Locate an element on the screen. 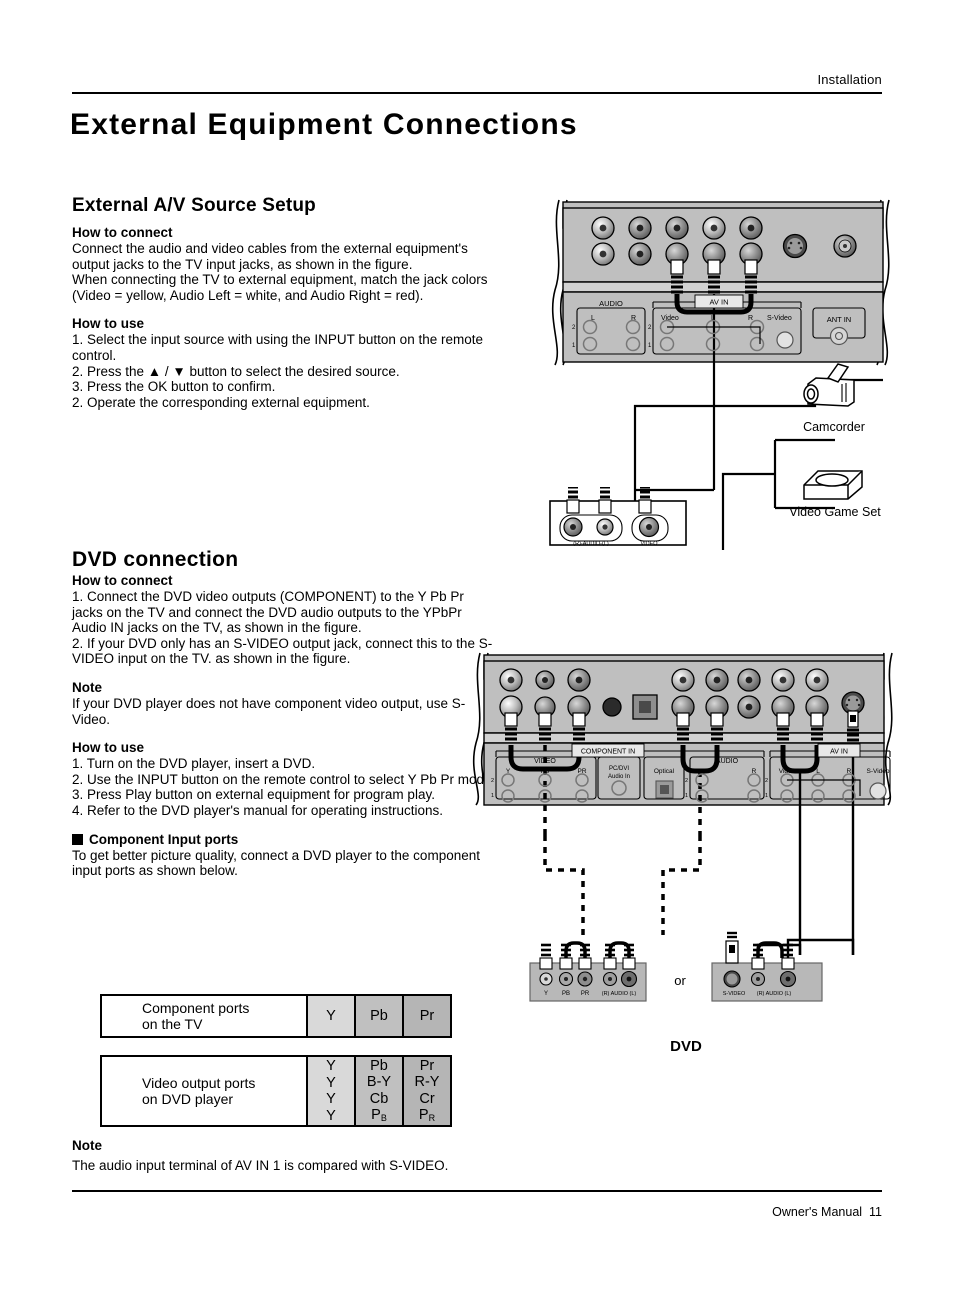 The height and width of the screenshot is (1294, 954). dvd-section-heading: DVD connection is located at coordinates (155, 559).